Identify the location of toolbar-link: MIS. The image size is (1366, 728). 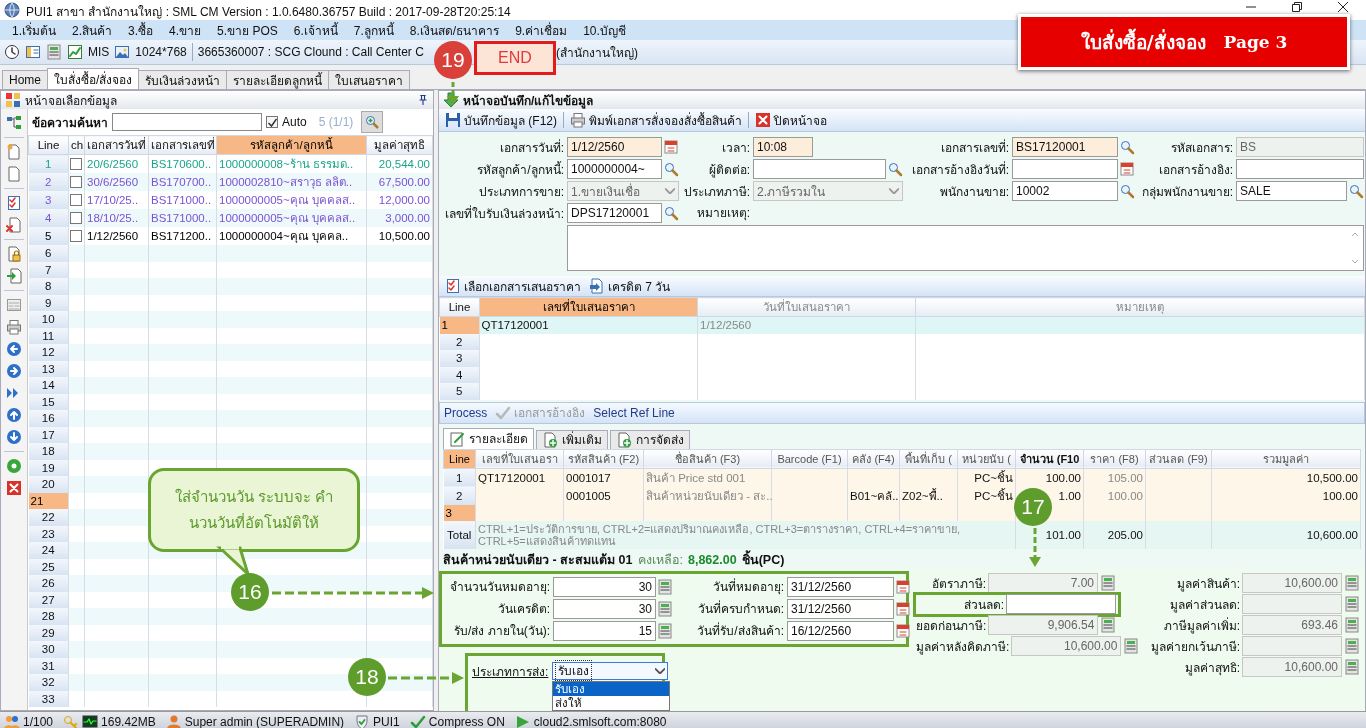
(99, 52).